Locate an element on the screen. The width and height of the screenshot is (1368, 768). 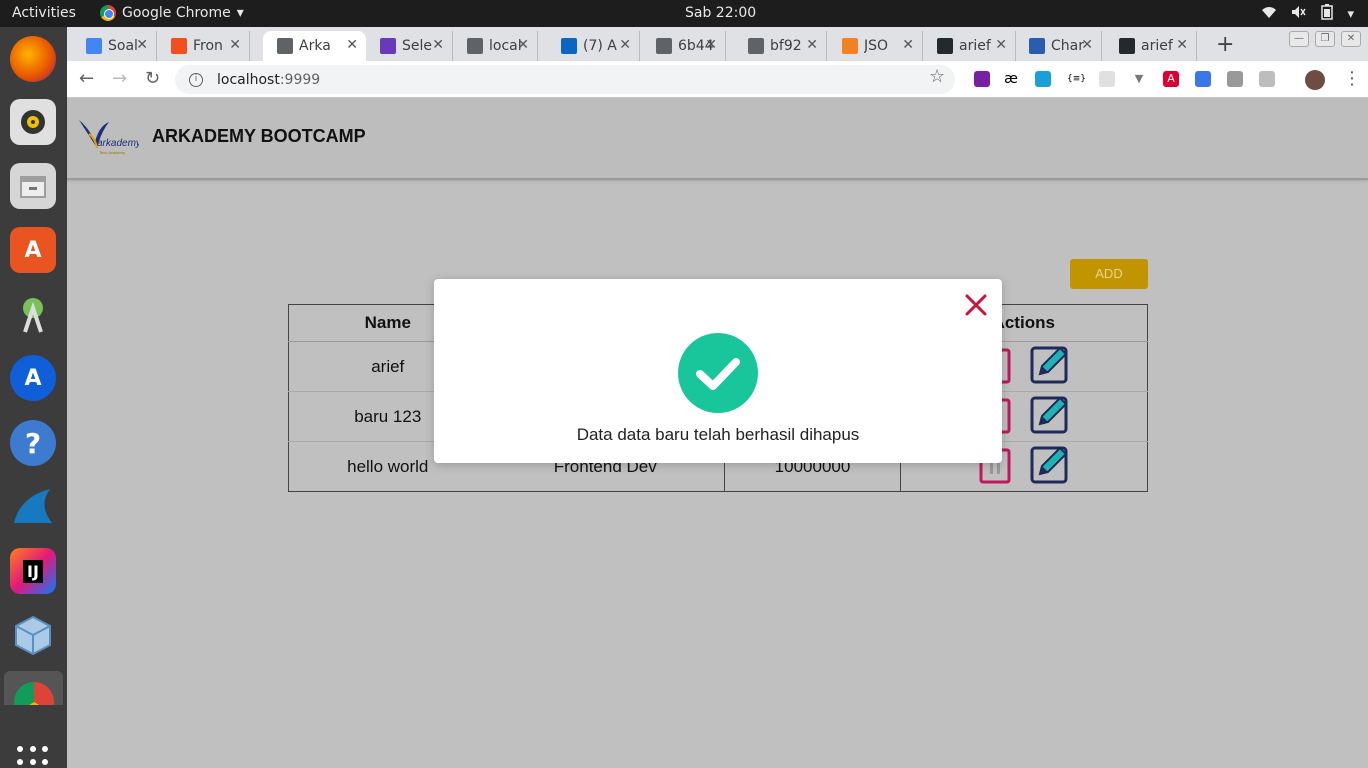
wireshark-icon is located at coordinates (33, 507).